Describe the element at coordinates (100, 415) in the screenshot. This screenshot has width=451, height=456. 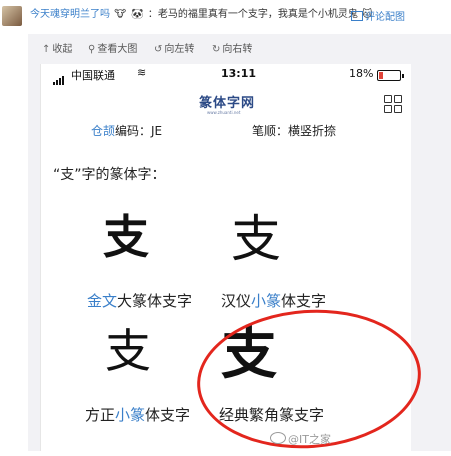
I see `caption-fangzheng-brand: 方正` at that location.